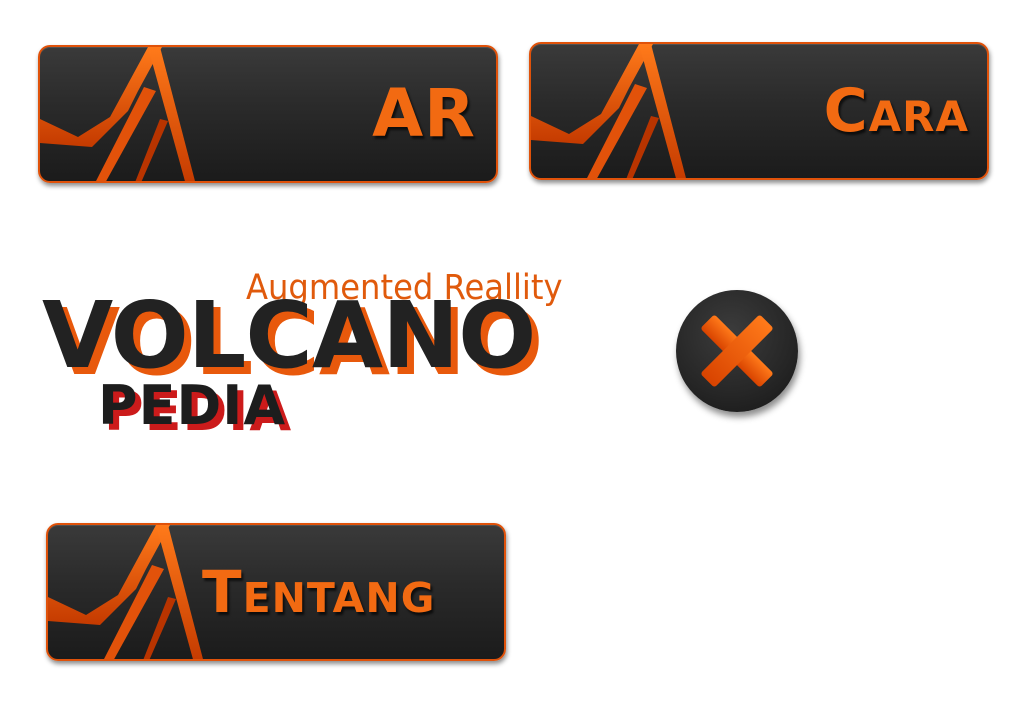 The image size is (1024, 716). I want to click on cara-button-label: Cara, so click(896, 111).